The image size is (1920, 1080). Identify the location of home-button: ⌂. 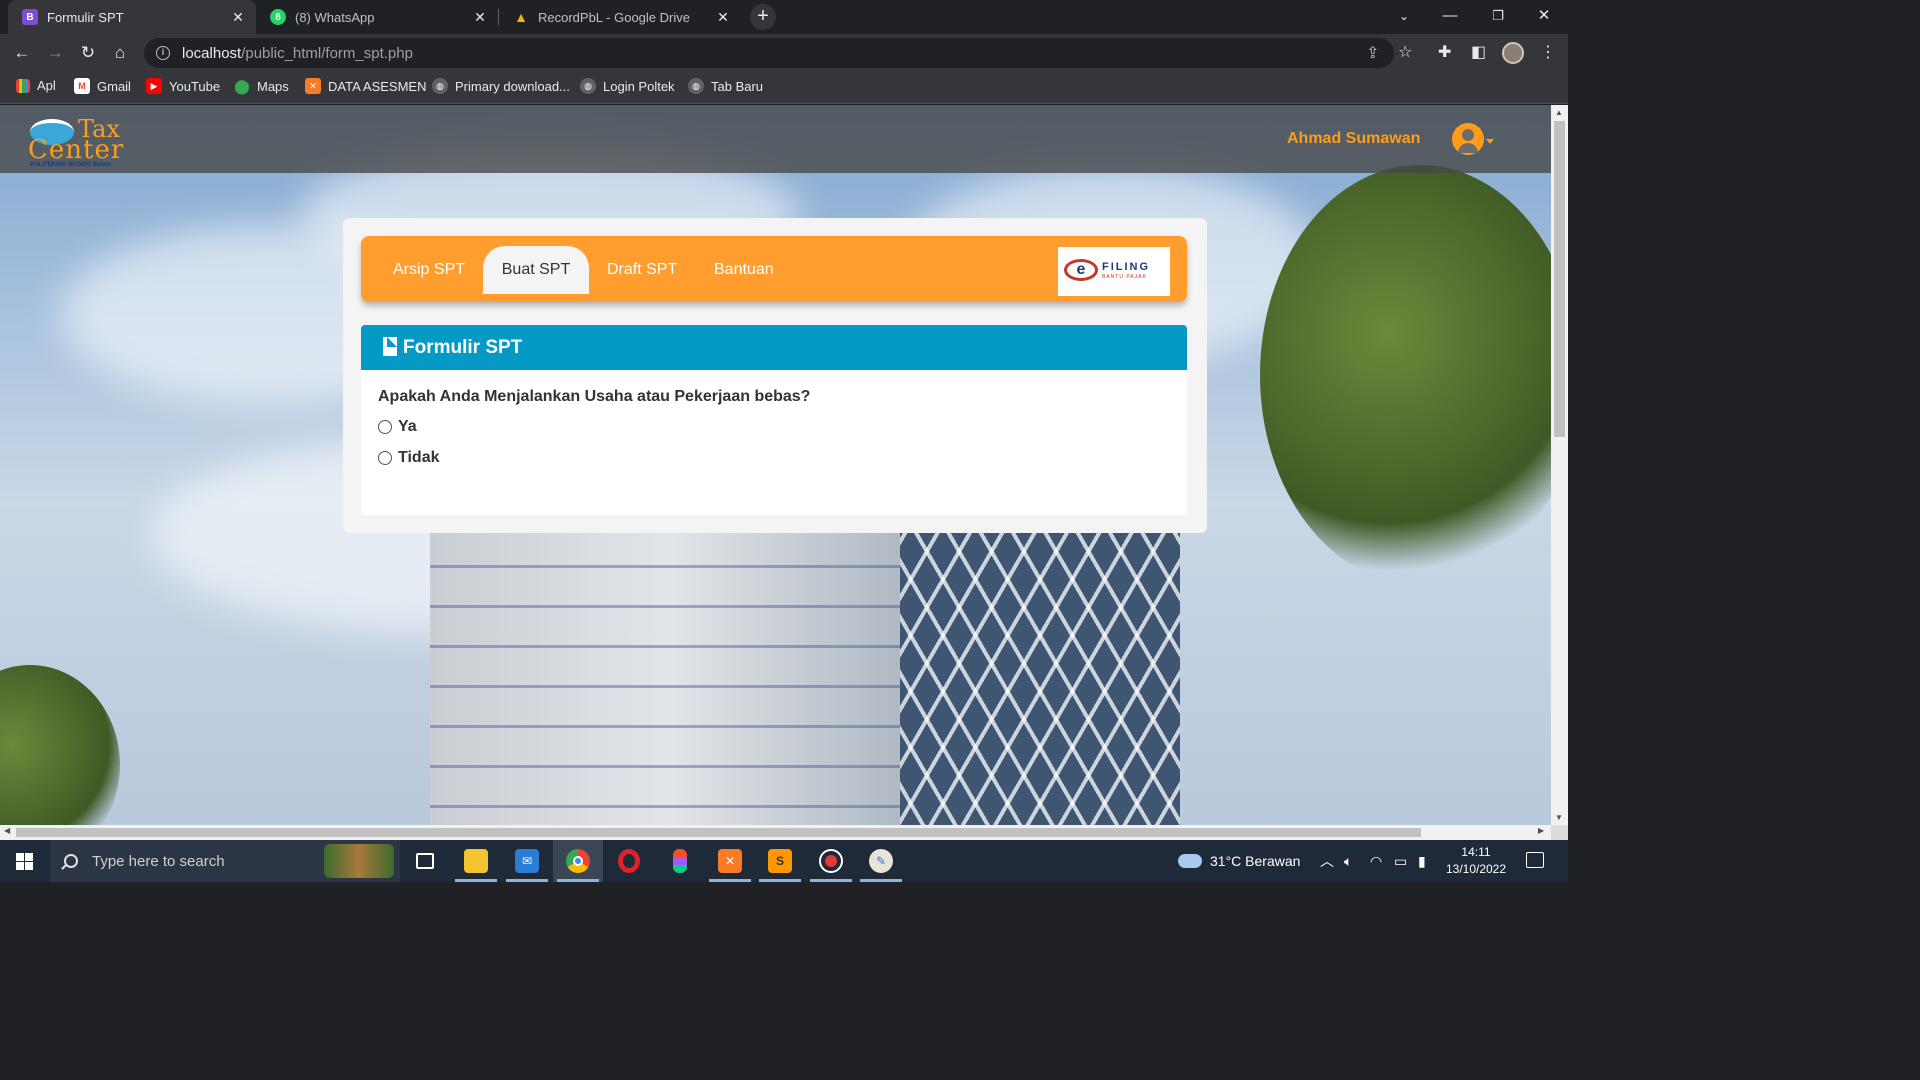
(120, 53).